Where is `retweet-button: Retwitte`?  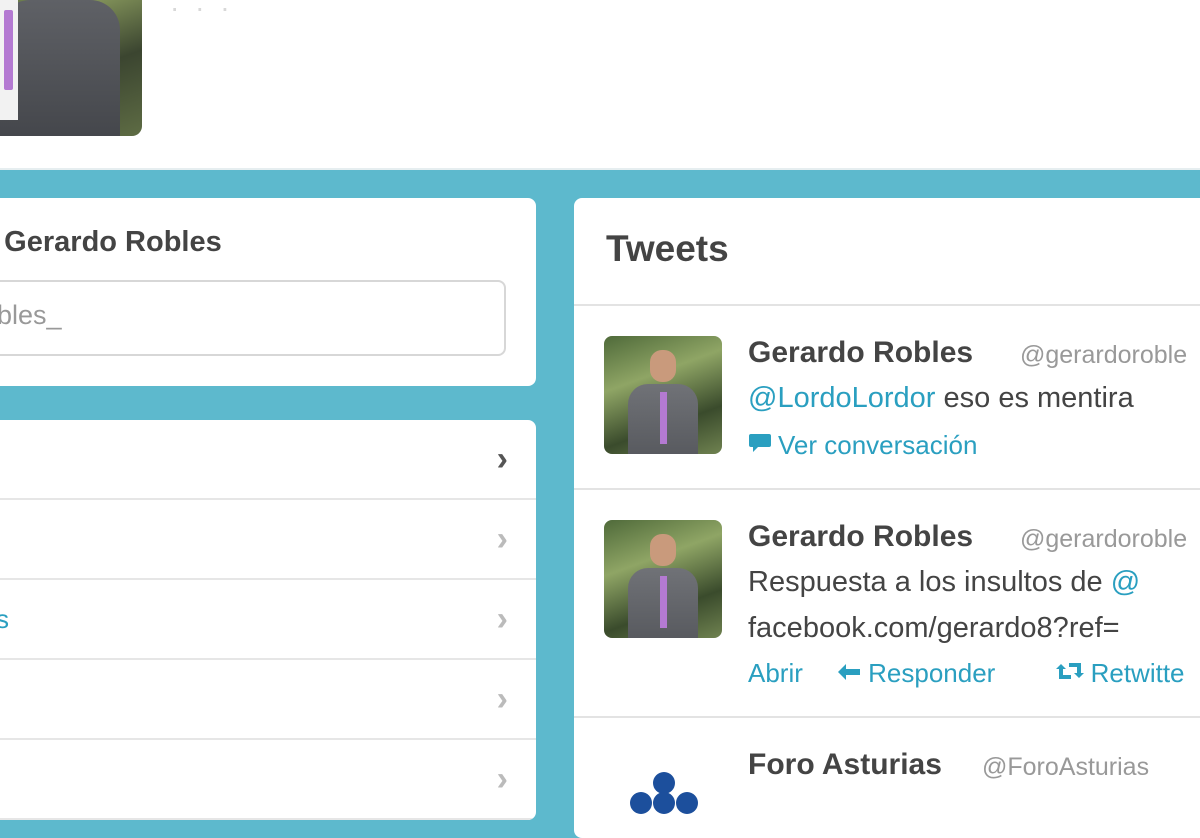 retweet-button: Retwitte is located at coordinates (1127, 673).